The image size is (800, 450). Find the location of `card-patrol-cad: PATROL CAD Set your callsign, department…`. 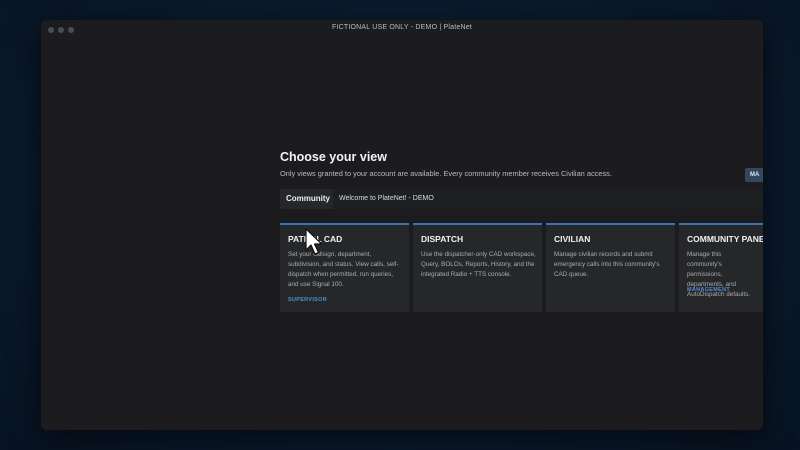

card-patrol-cad: PATROL CAD Set your callsign, department… is located at coordinates (344, 267).